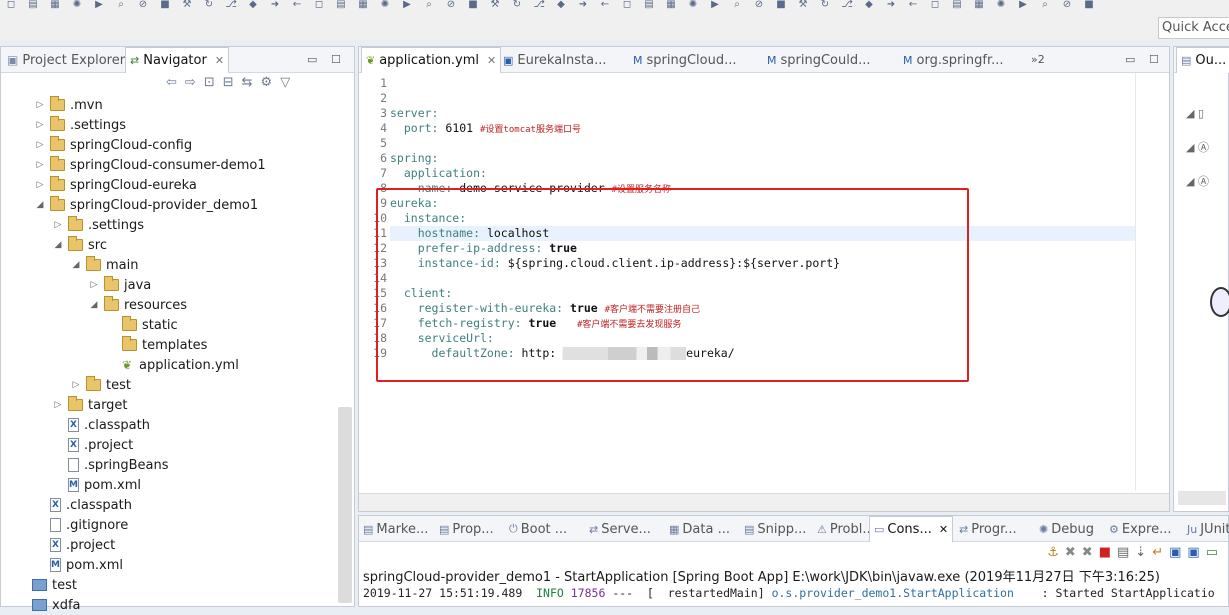 Image resolution: width=1229 pixels, height=615 pixels. What do you see at coordinates (285, 82) in the screenshot?
I see `view-menu-icon: ▽` at bounding box center [285, 82].